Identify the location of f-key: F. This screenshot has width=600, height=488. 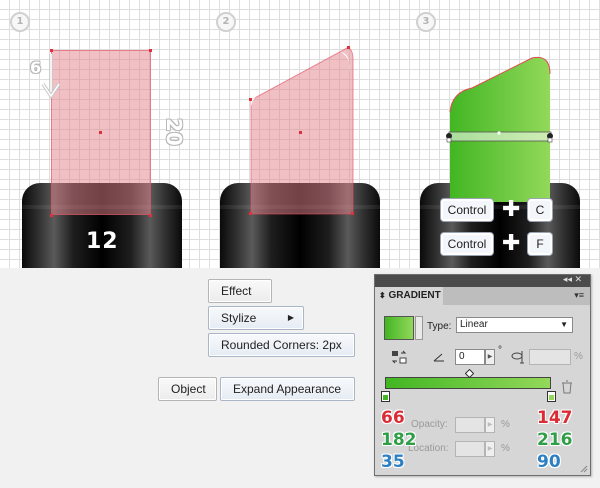
(540, 244).